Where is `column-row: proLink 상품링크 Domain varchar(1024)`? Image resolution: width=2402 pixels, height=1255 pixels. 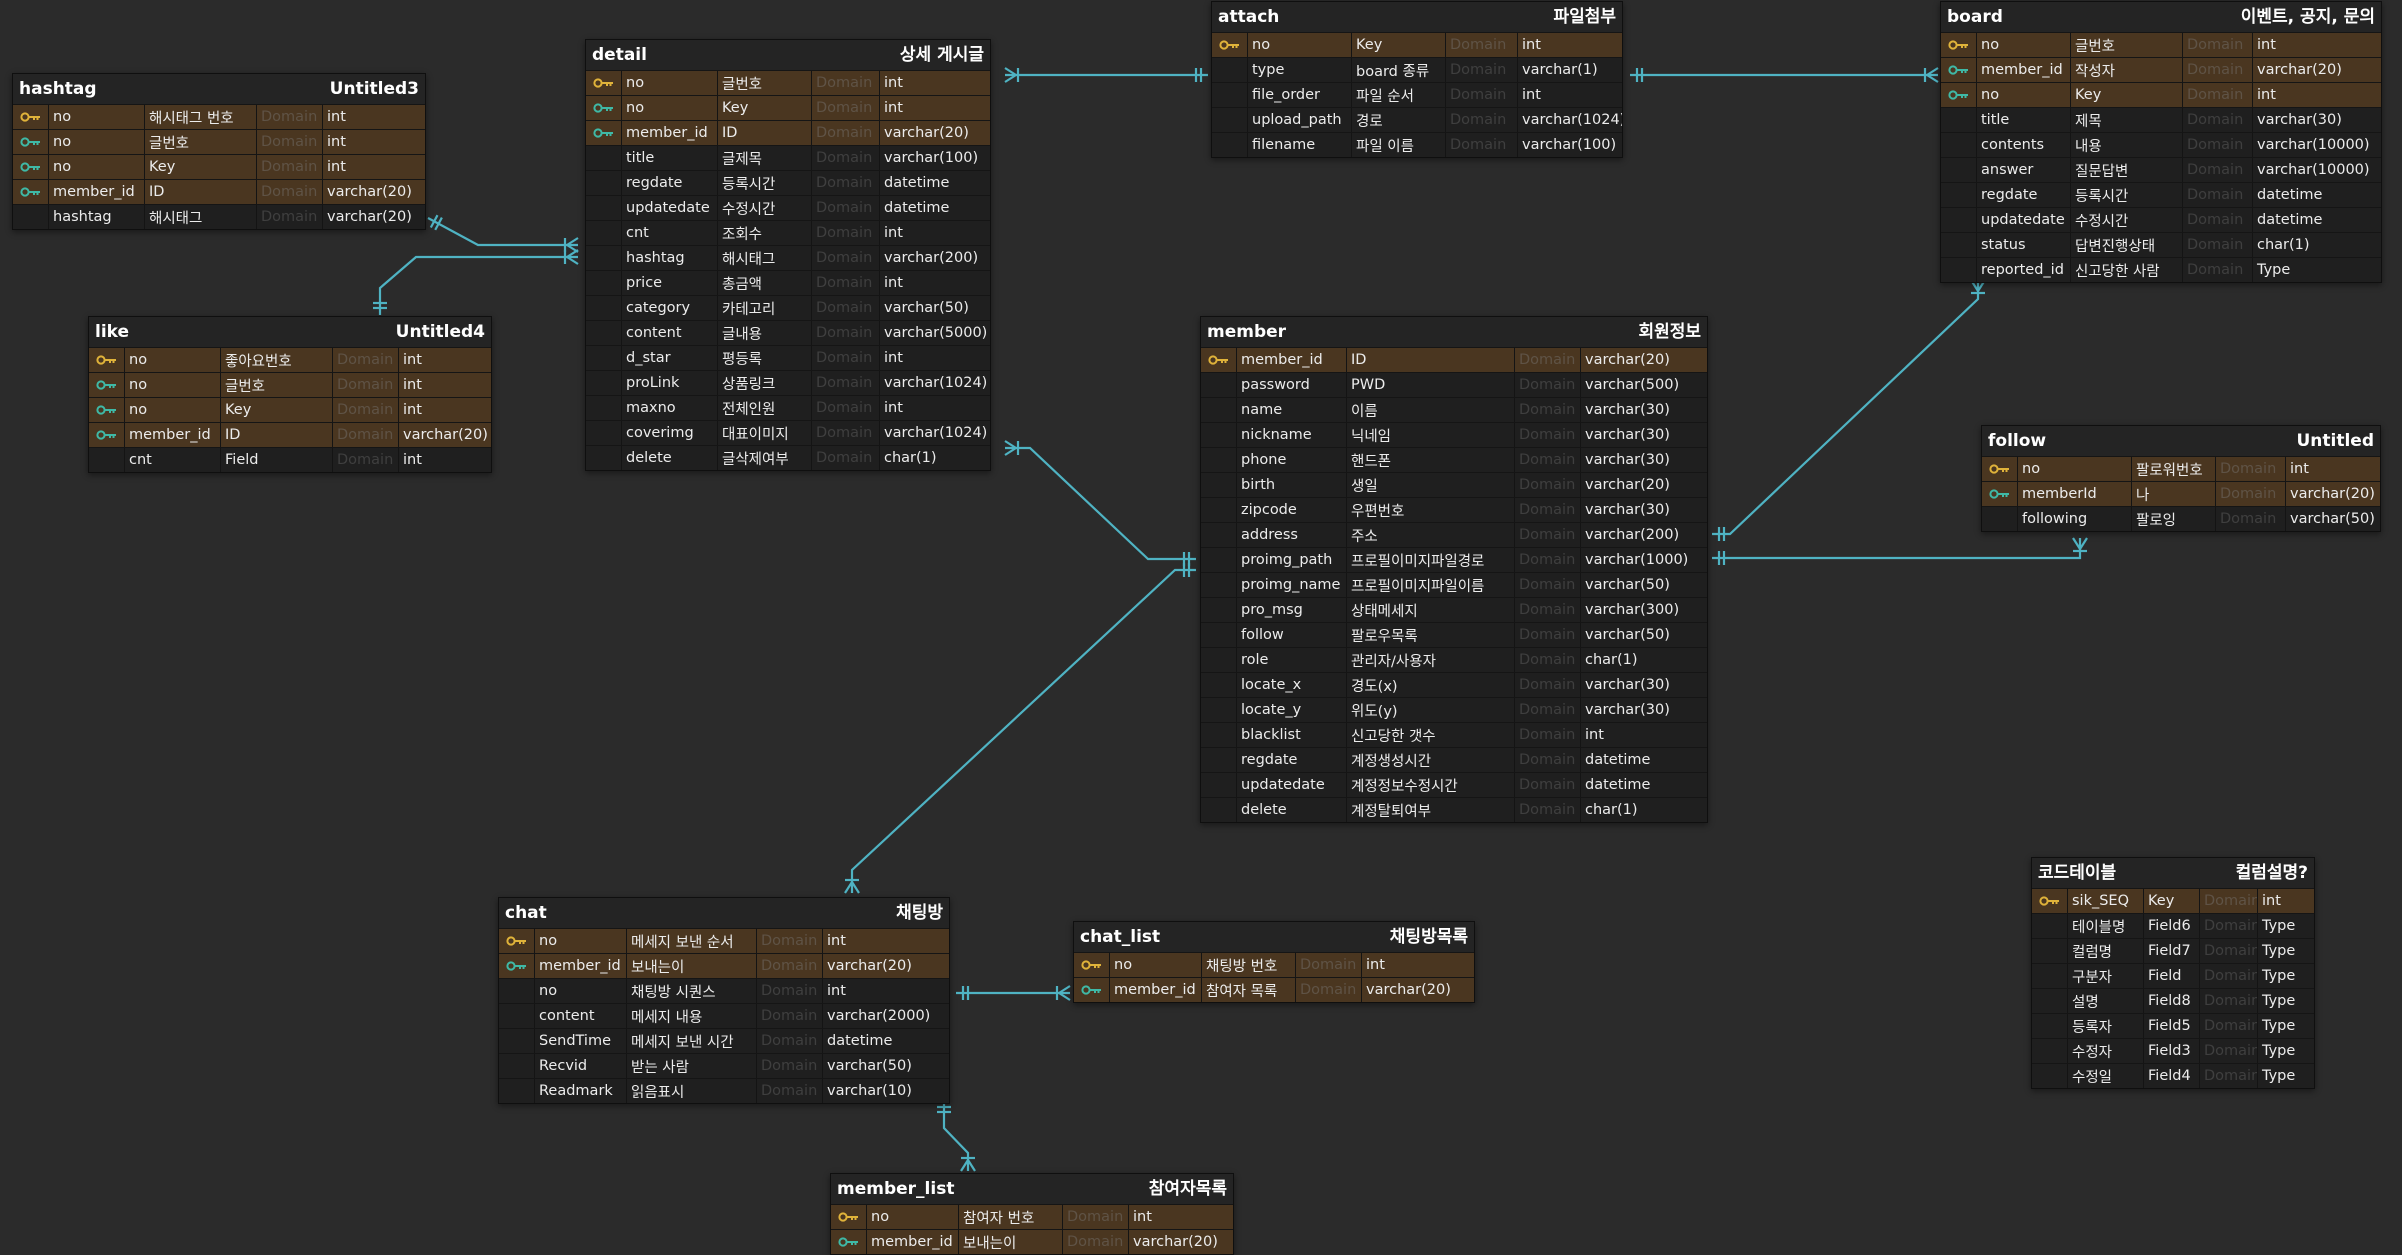
column-row: proLink 상품링크 Domain varchar(1024) is located at coordinates (788, 382).